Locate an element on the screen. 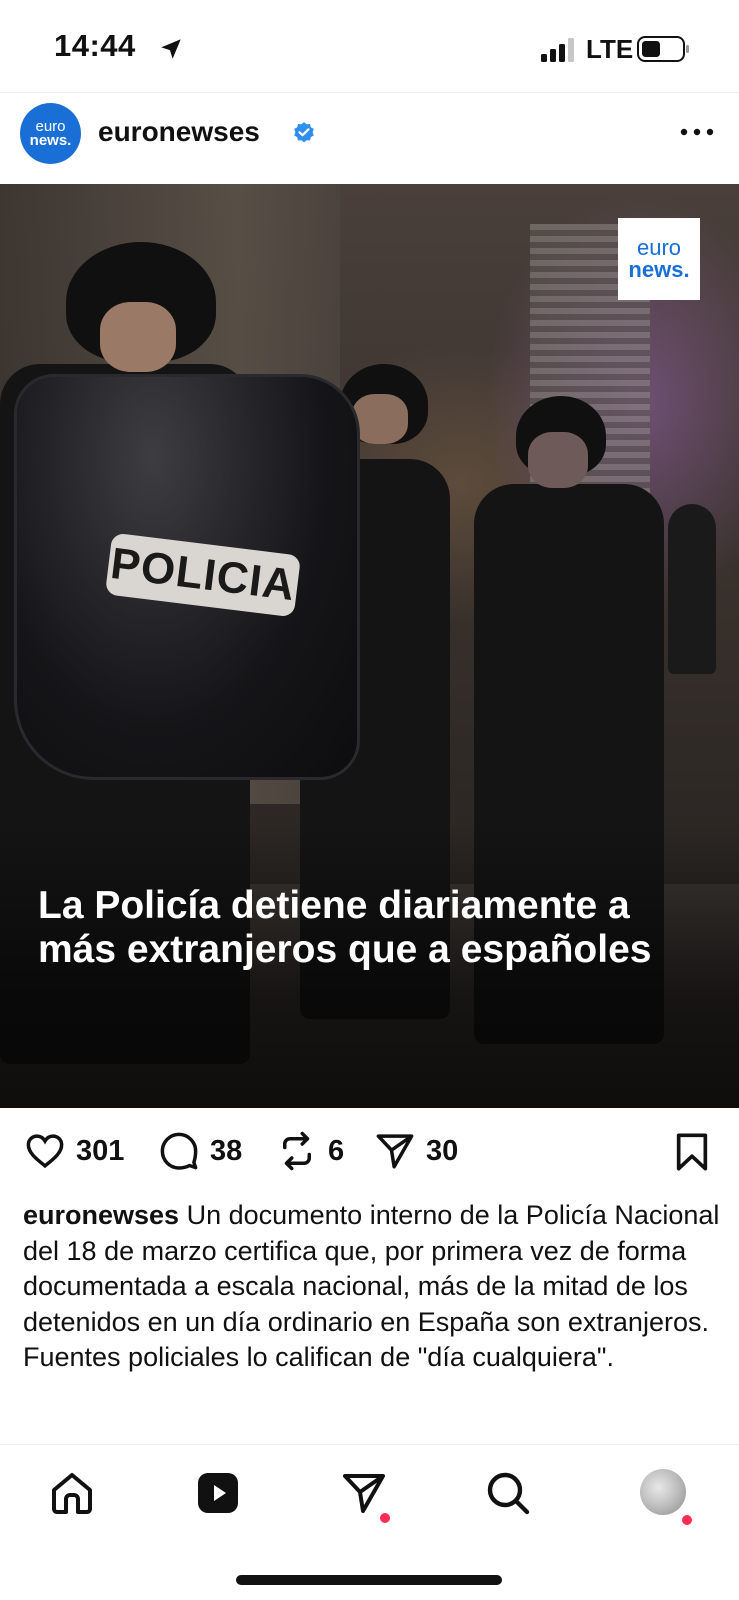 The height and width of the screenshot is (1600, 739). search-icon is located at coordinates (508, 1493).